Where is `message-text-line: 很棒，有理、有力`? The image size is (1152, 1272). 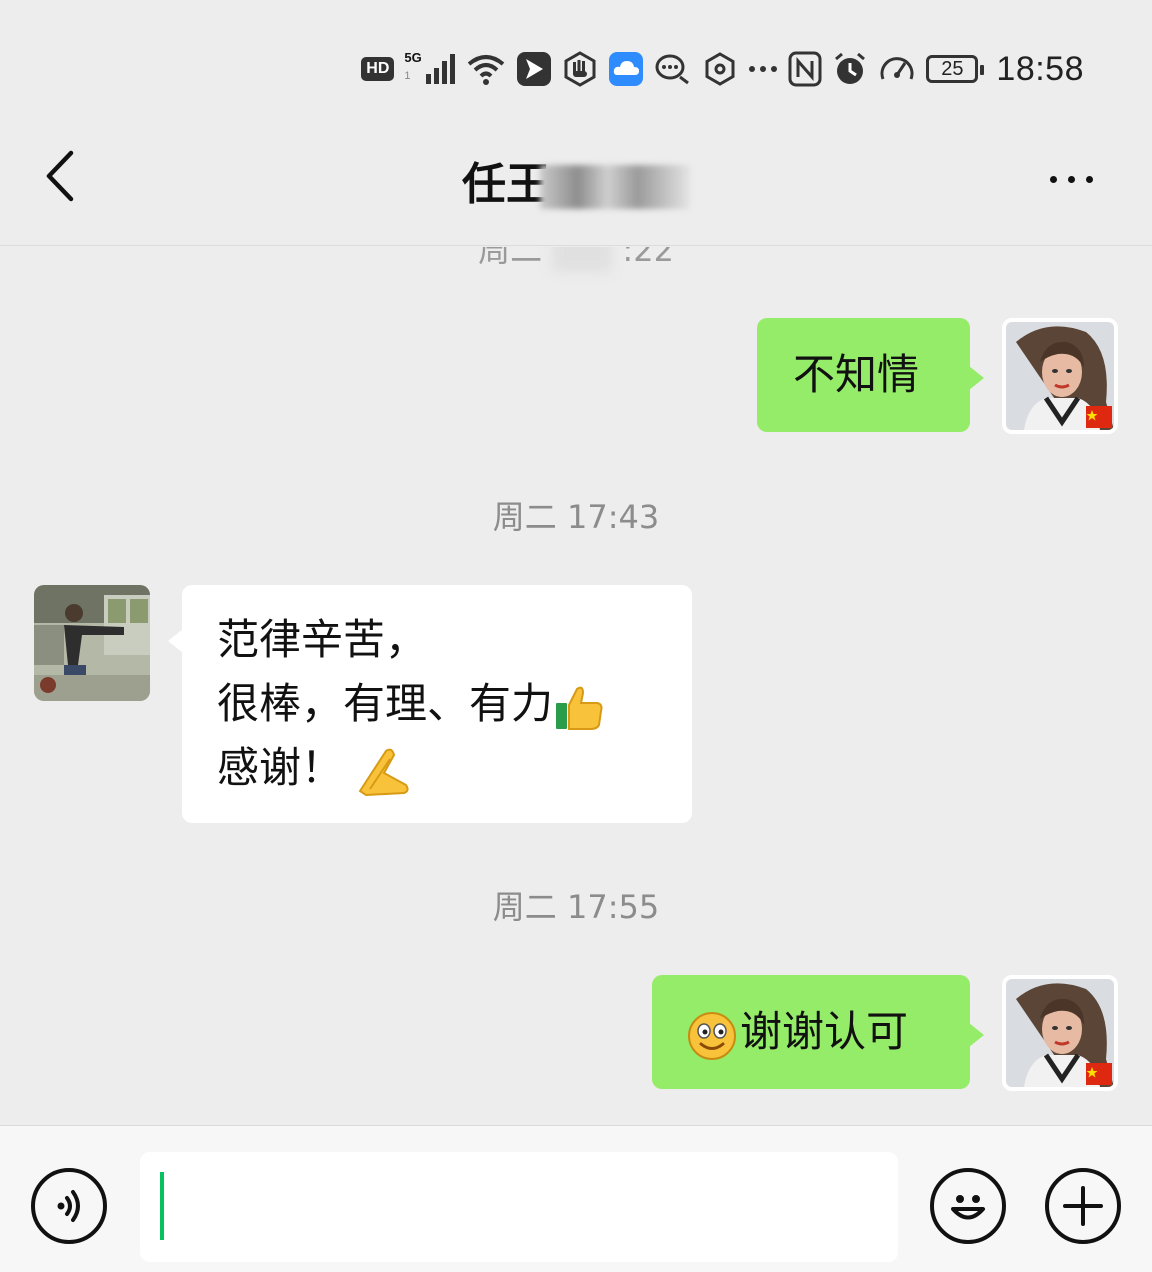
message-text-line: 很棒，有理、有力 is located at coordinates (385, 703).